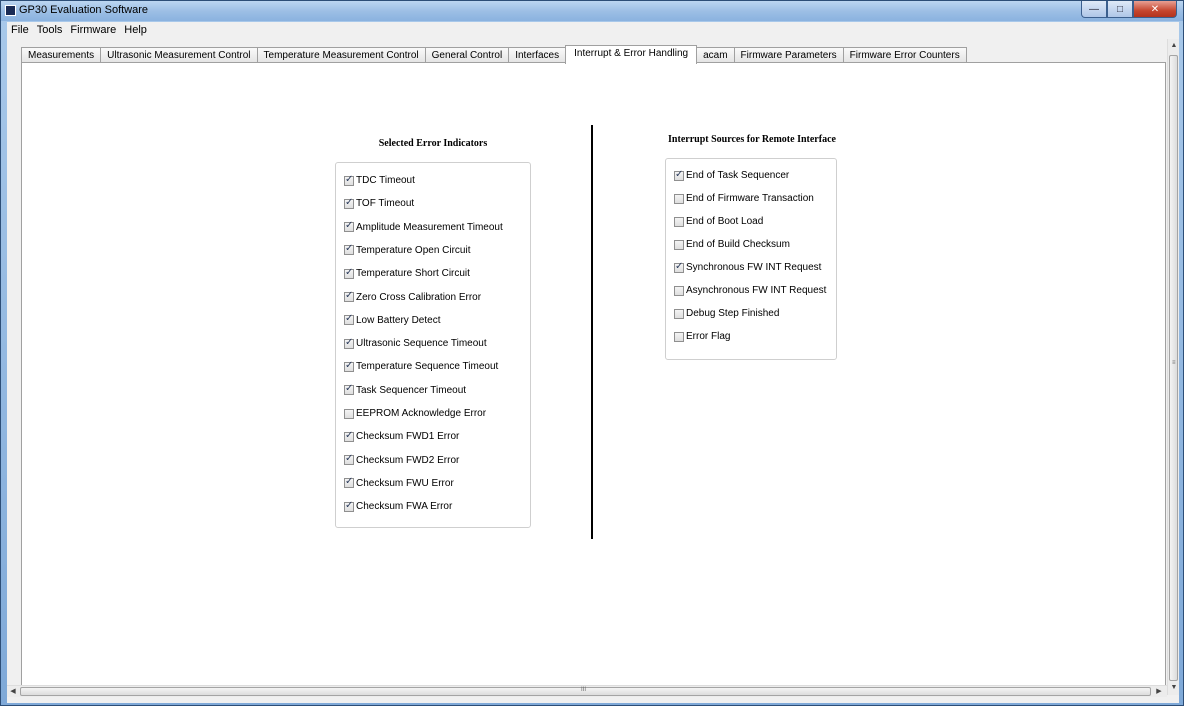  What do you see at coordinates (413, 274) in the screenshot?
I see `error-indicator-checkbox-label: Temperature Short Circuit` at bounding box center [413, 274].